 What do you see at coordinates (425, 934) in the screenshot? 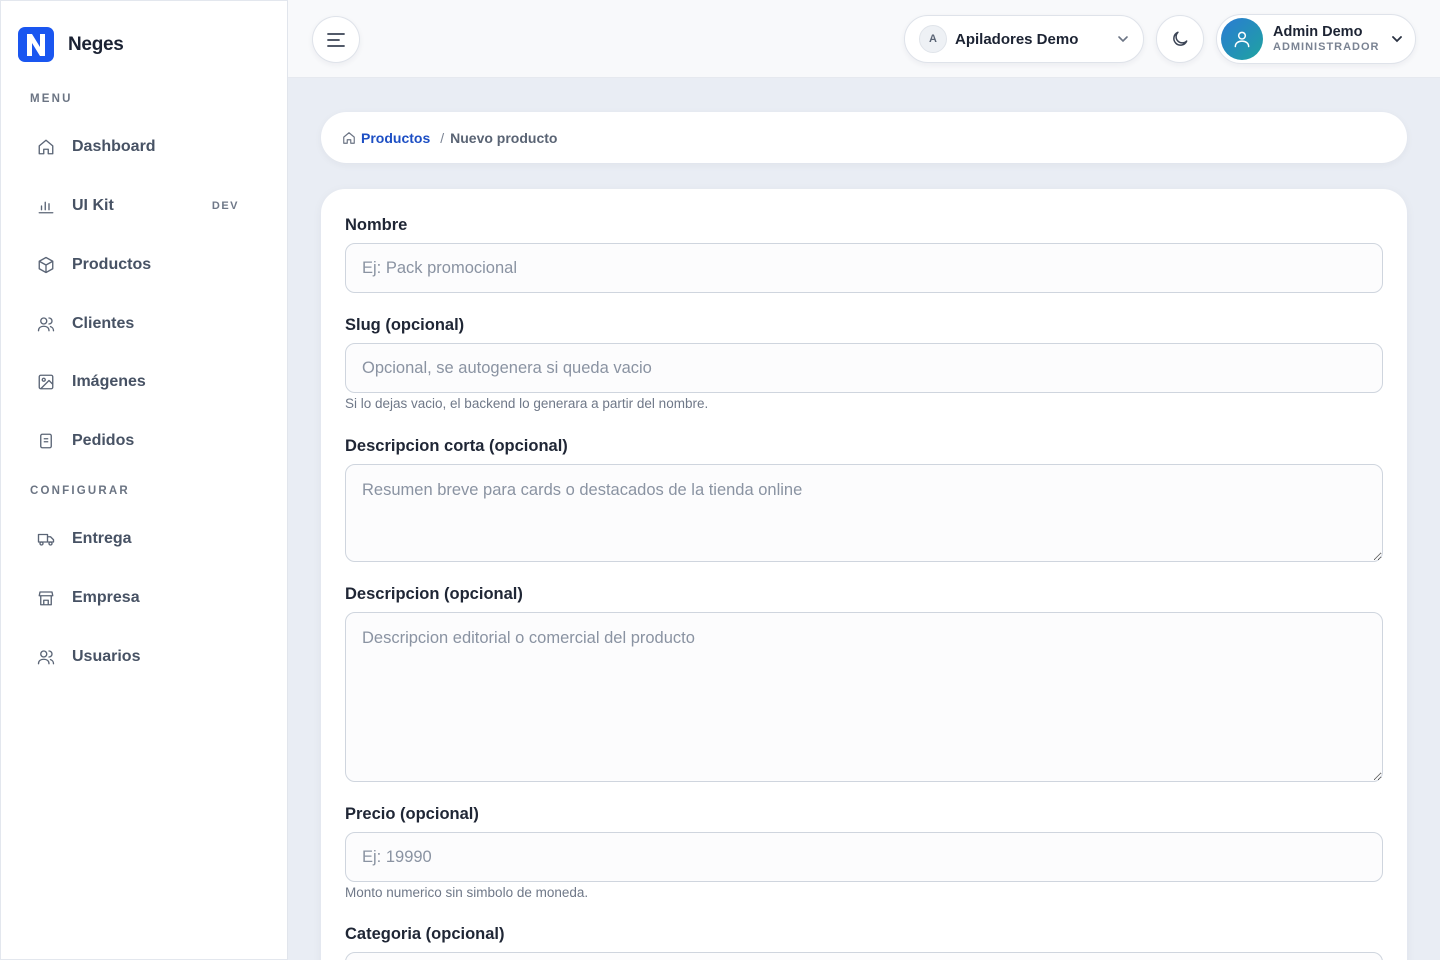
I see `categoria-label: Categoria (opcional)` at bounding box center [425, 934].